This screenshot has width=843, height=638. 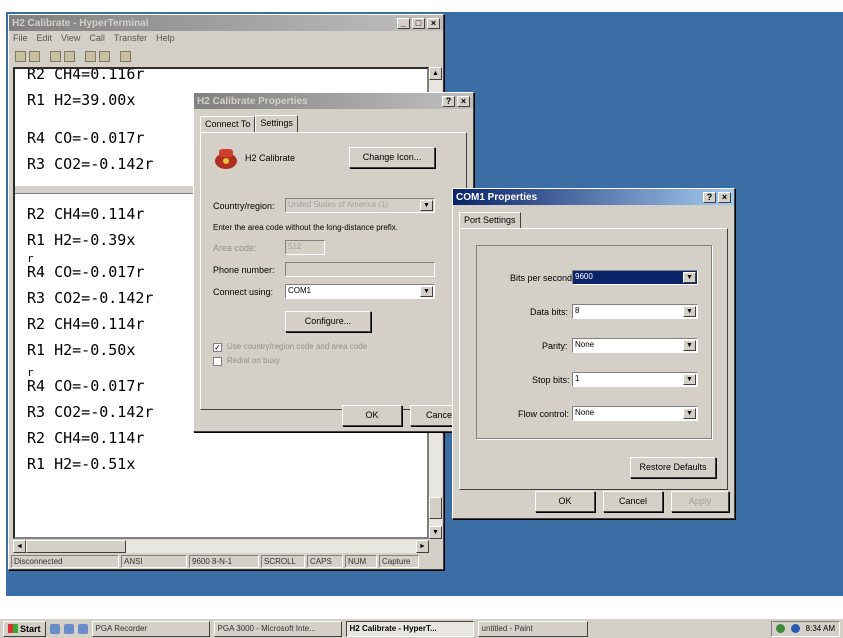 I want to click on send-icon, so click(x=90, y=56).